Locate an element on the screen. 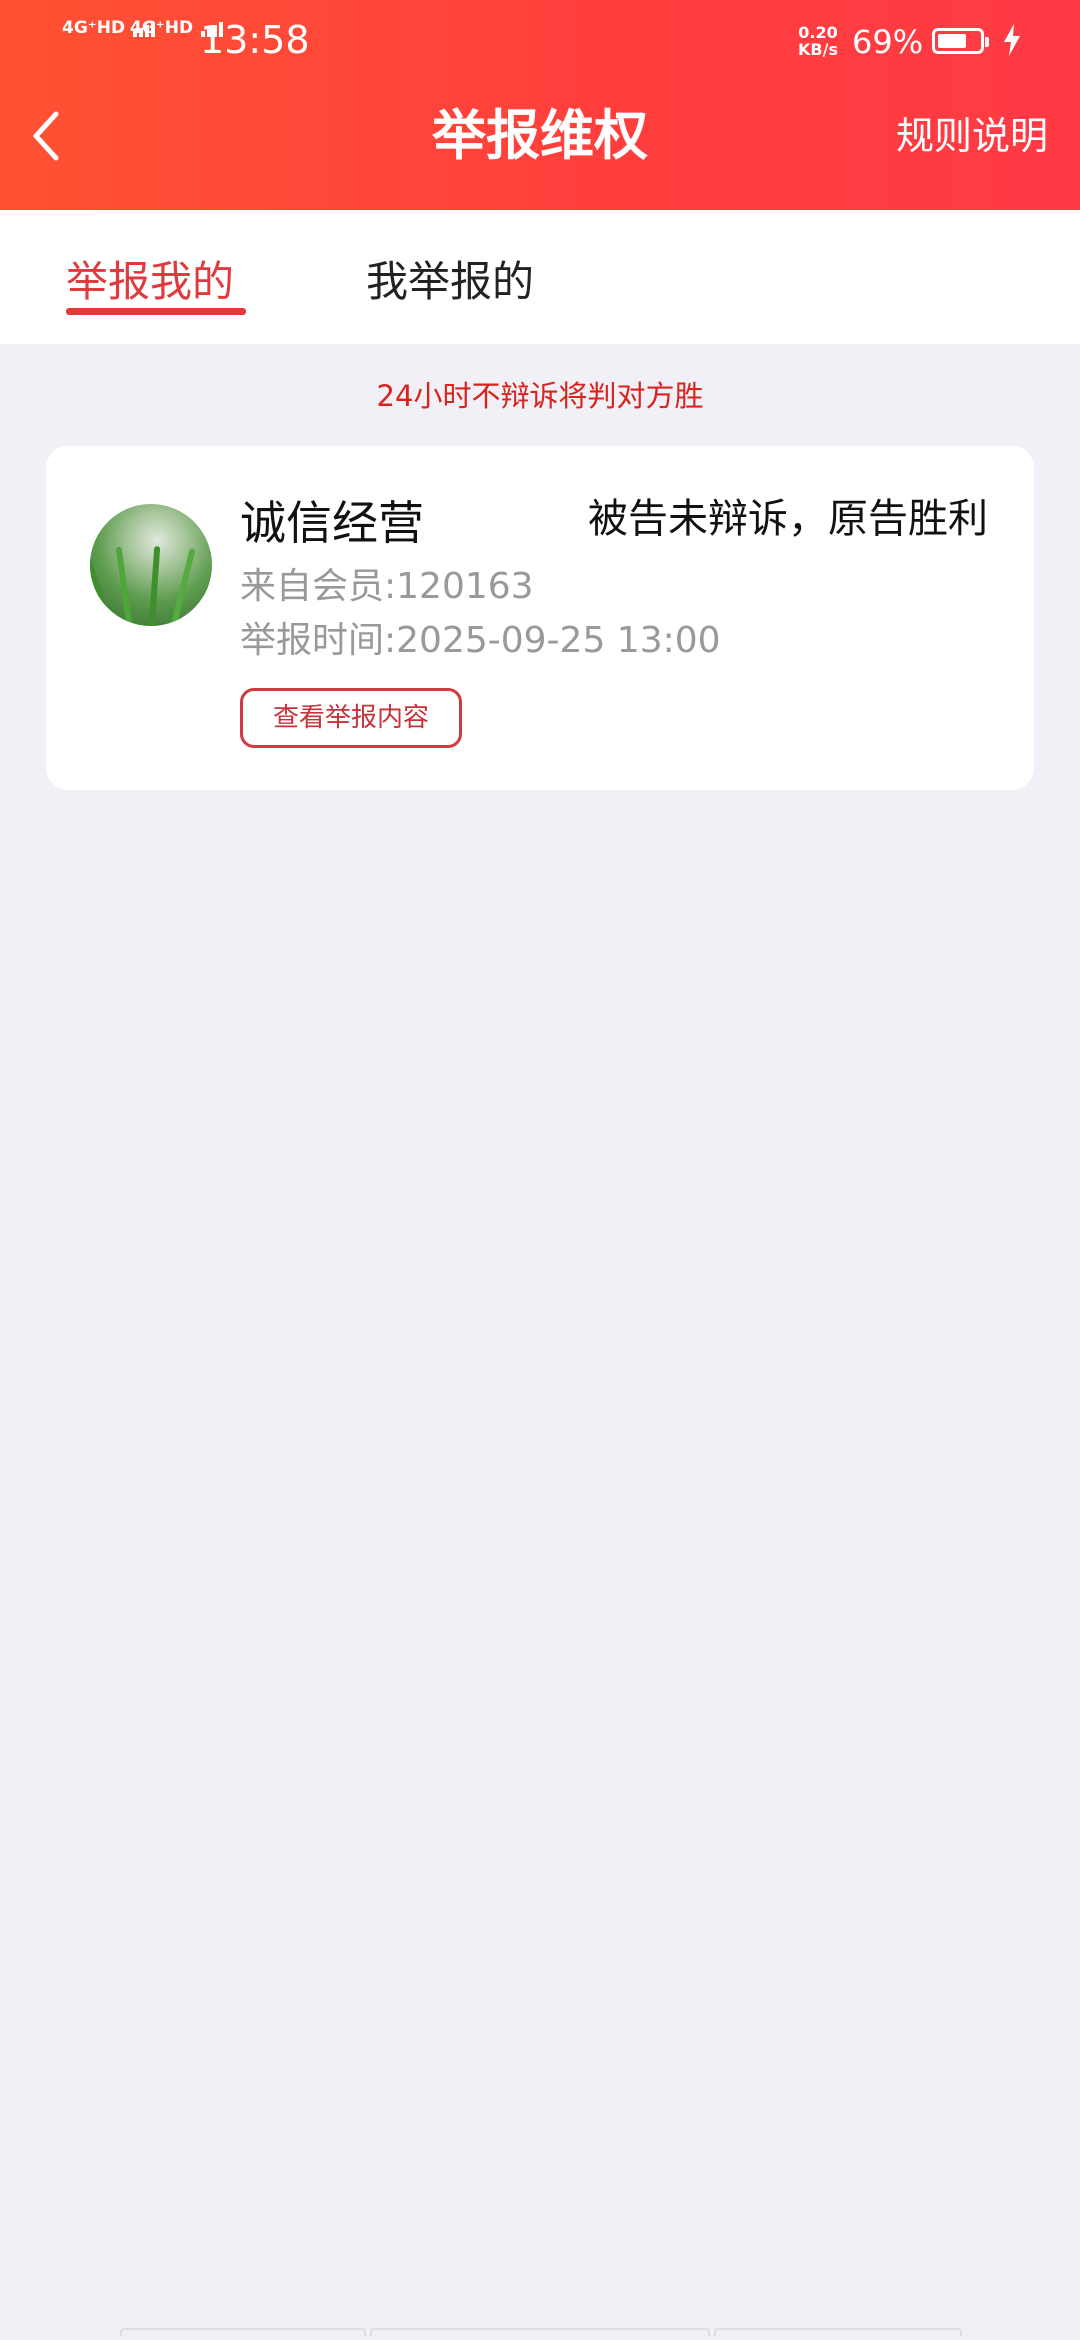 The image size is (1080, 2340). avatar is located at coordinates (151, 565).